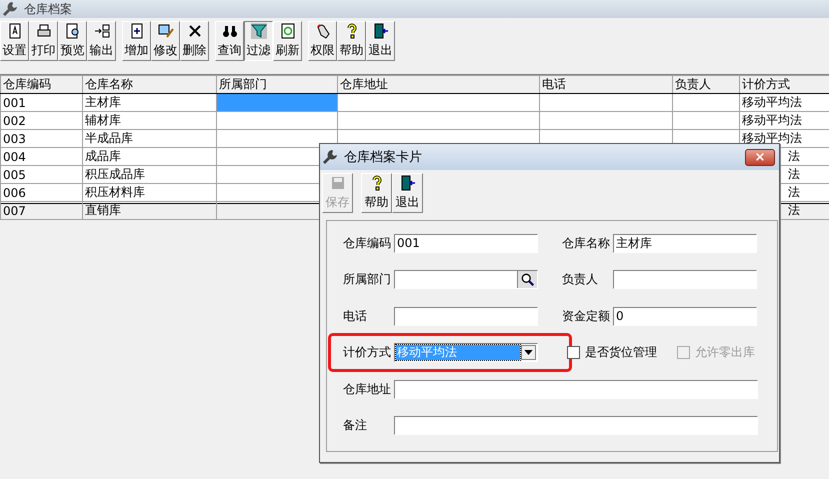 The height and width of the screenshot is (479, 829). I want to click on input-field: 主材库, so click(685, 243).